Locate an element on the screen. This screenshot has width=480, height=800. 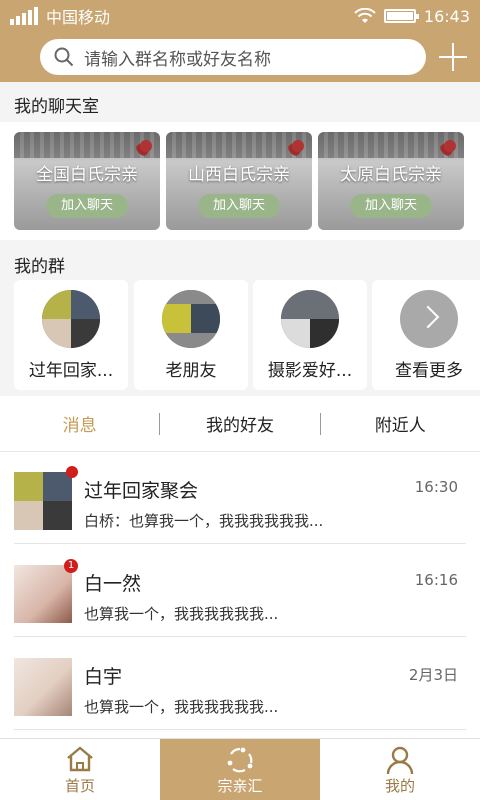
tab-nearby: 附近人 is located at coordinates (400, 423).